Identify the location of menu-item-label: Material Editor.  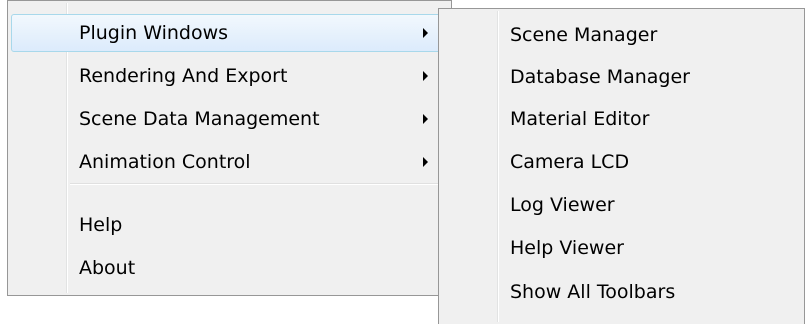
(580, 119).